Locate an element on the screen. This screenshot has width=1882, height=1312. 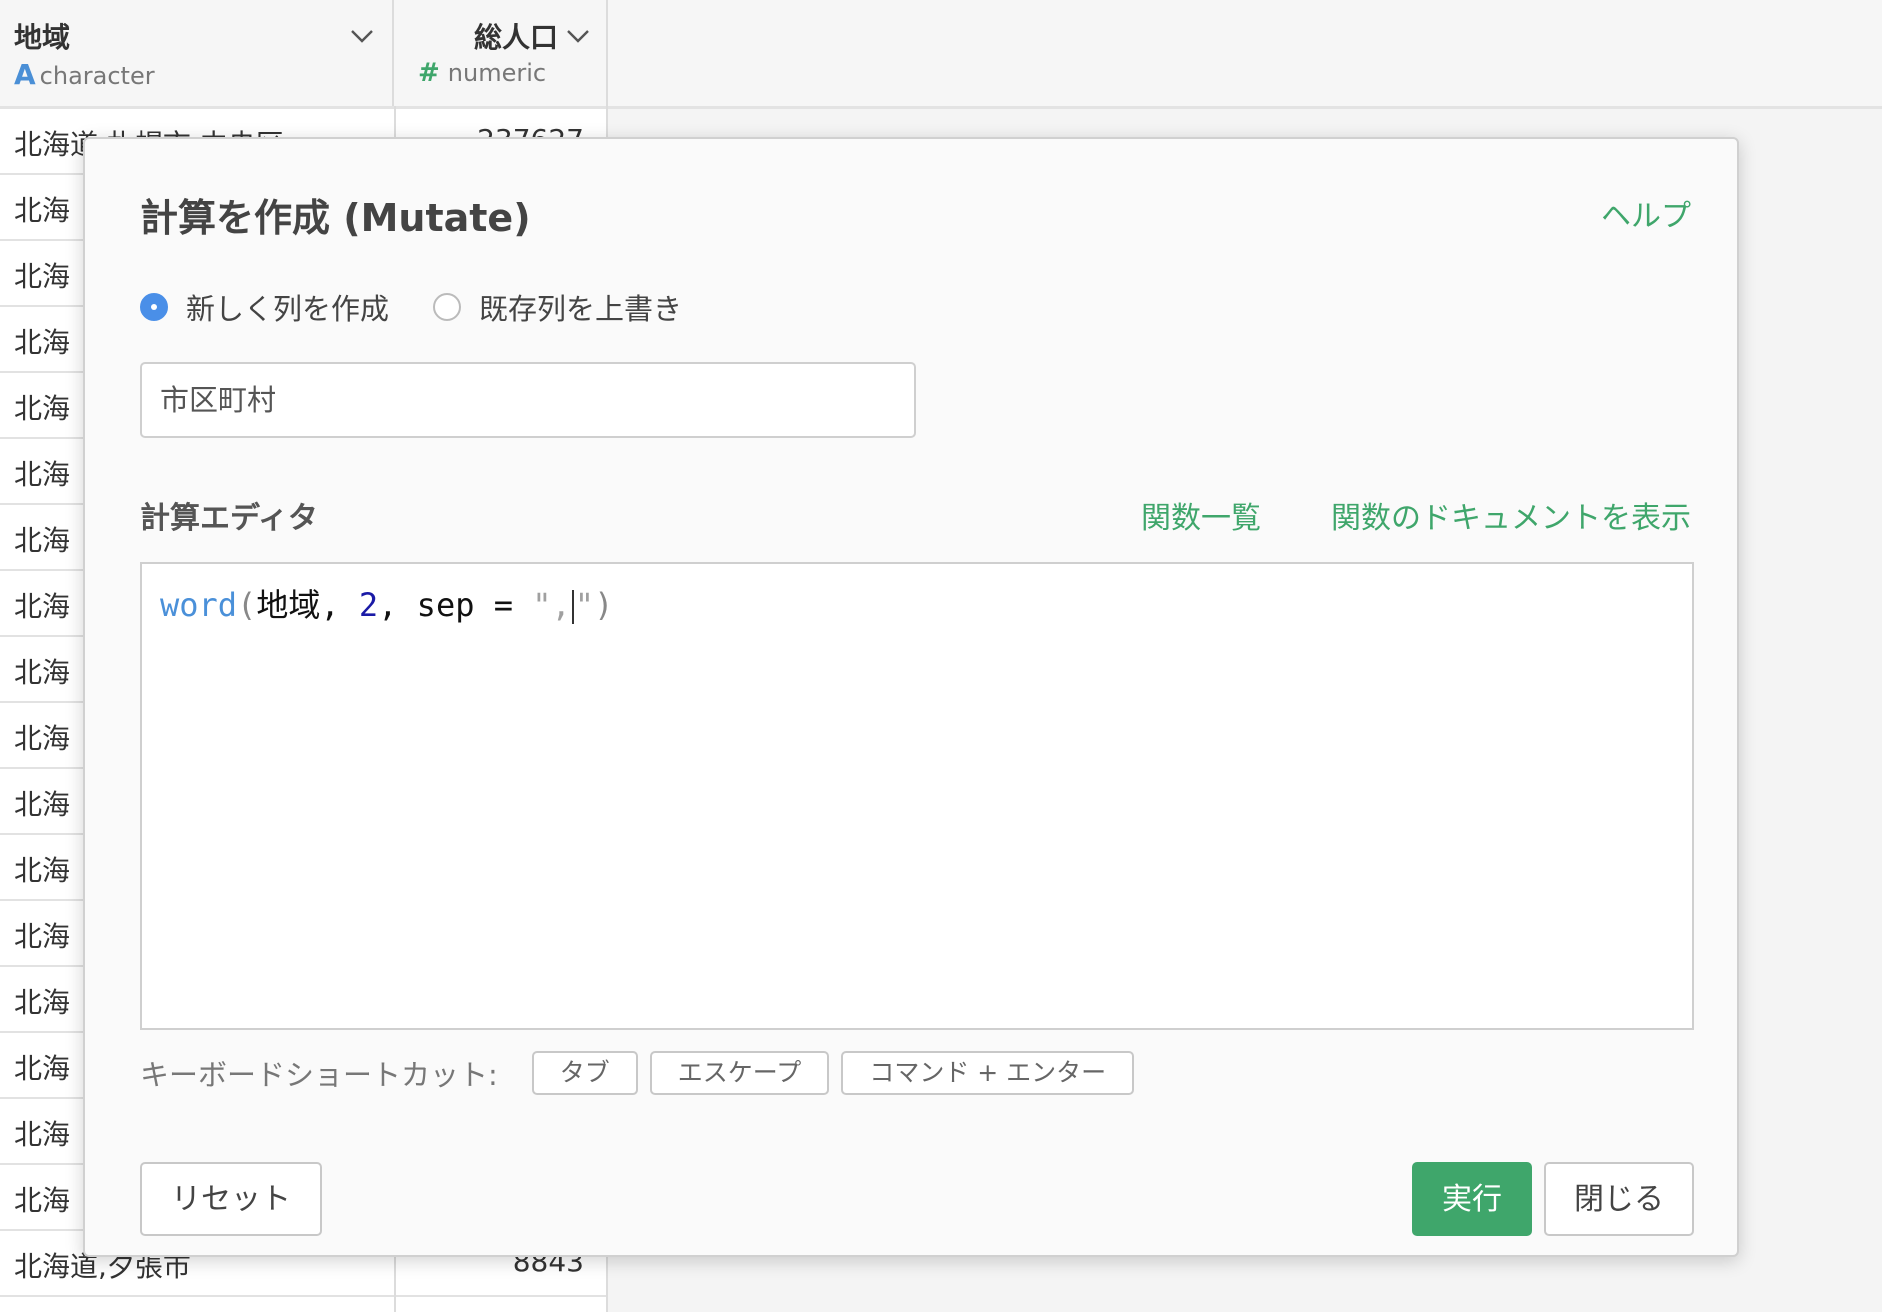
editor-label: 計算エディタ is located at coordinates (229, 518).